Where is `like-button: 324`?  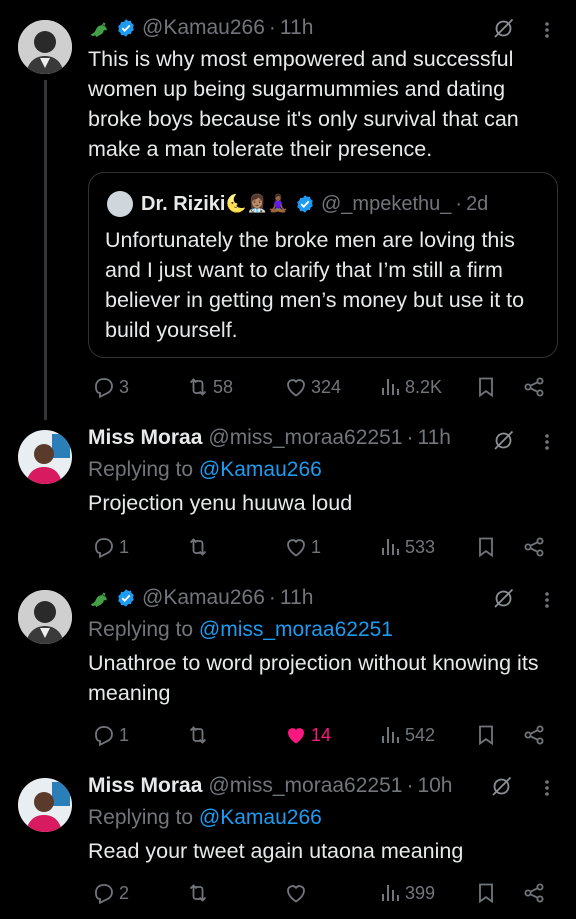 like-button: 324 is located at coordinates (312, 387).